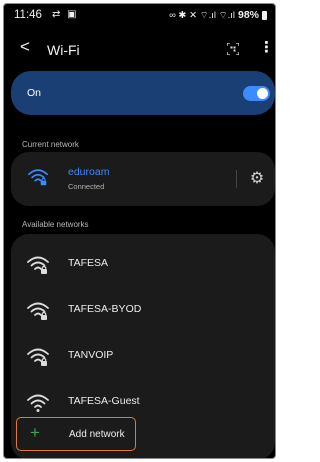  Describe the element at coordinates (50, 144) in the screenshot. I see `current-network-section-label: Current network` at that location.